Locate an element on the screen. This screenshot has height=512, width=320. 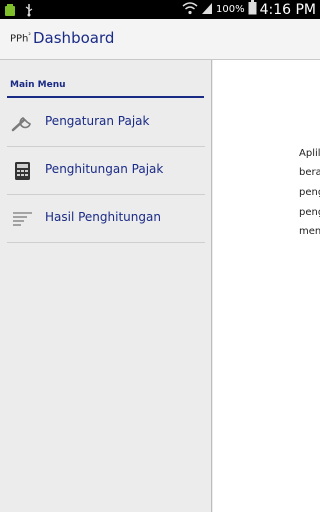
calculator-icon is located at coordinates (22, 171).